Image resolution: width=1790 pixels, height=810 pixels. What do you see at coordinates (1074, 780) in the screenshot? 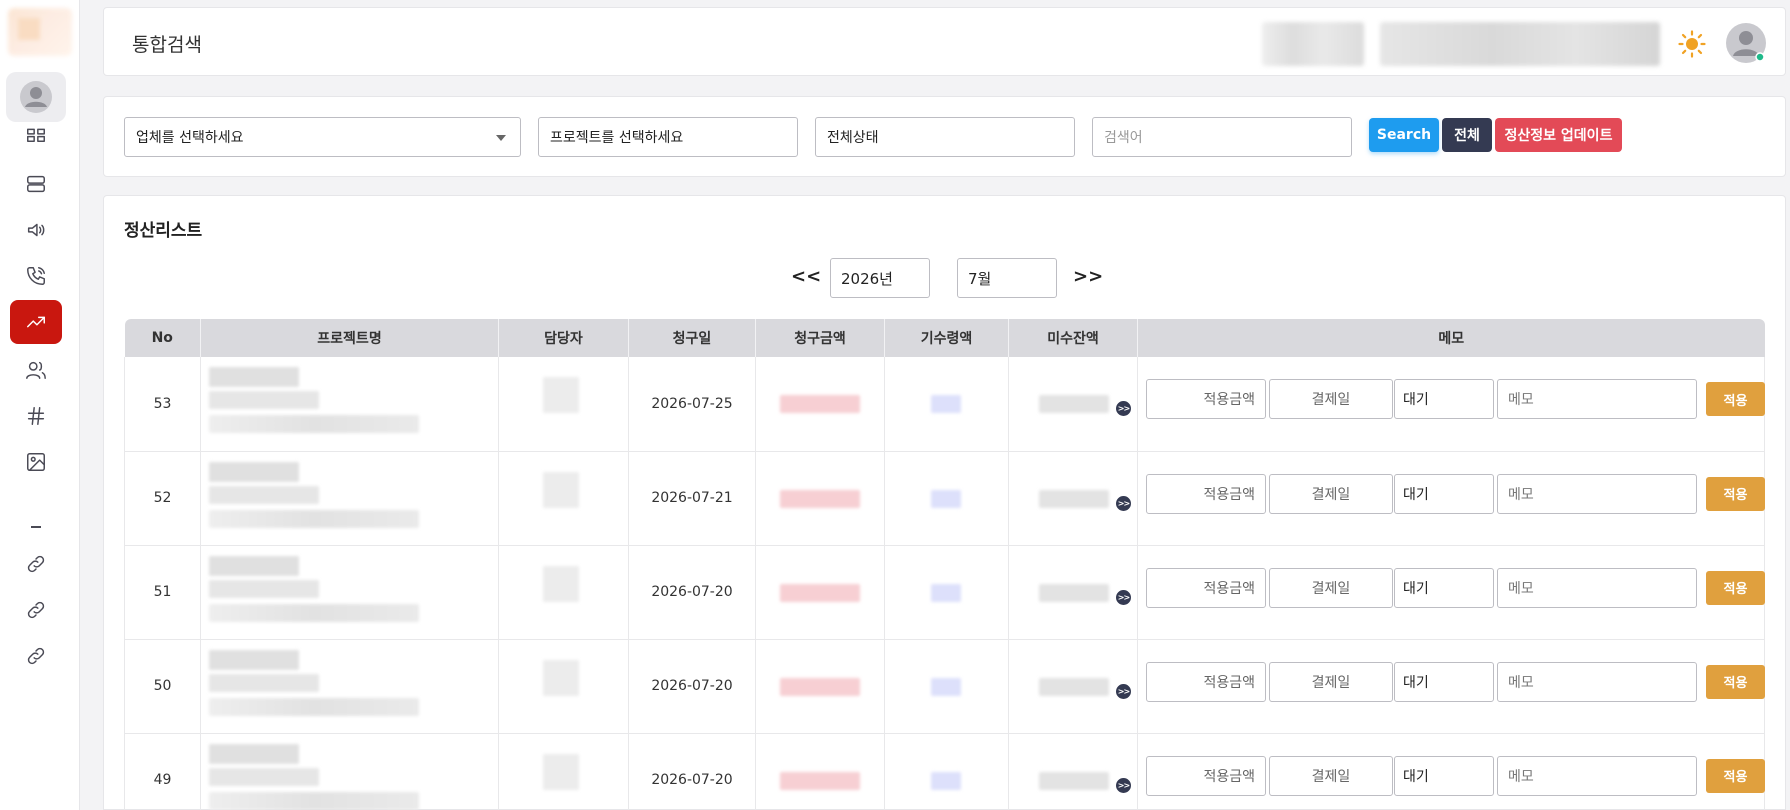
I see `balance-amount-blurred` at bounding box center [1074, 780].